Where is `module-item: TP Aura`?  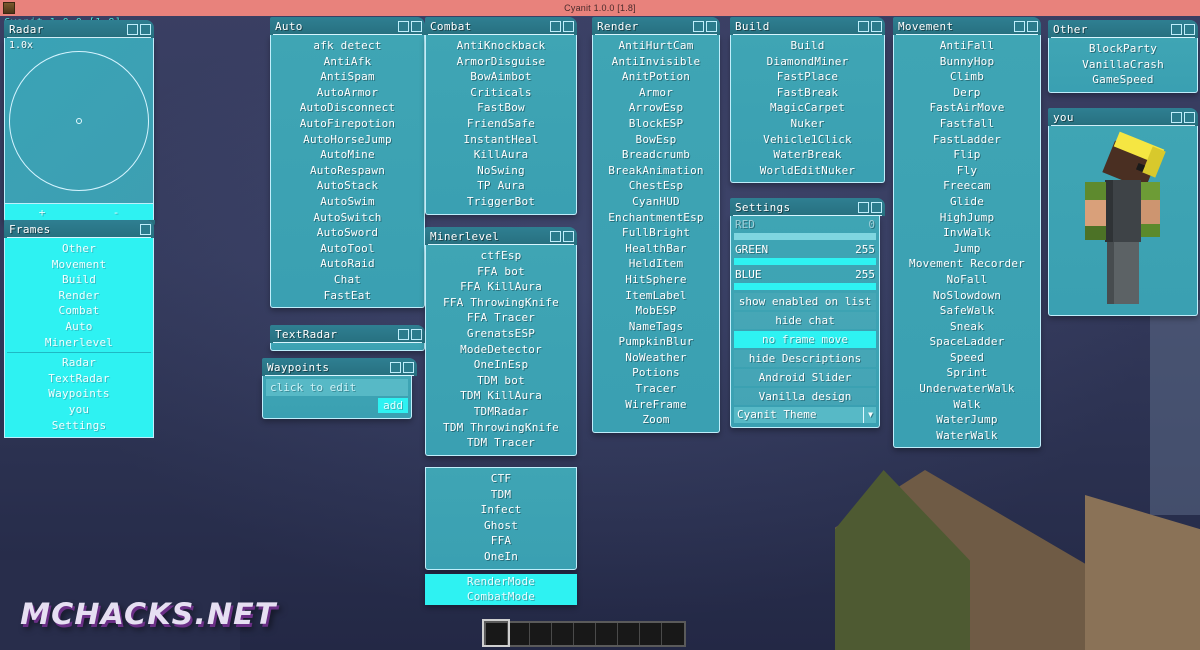 module-item: TP Aura is located at coordinates (501, 186).